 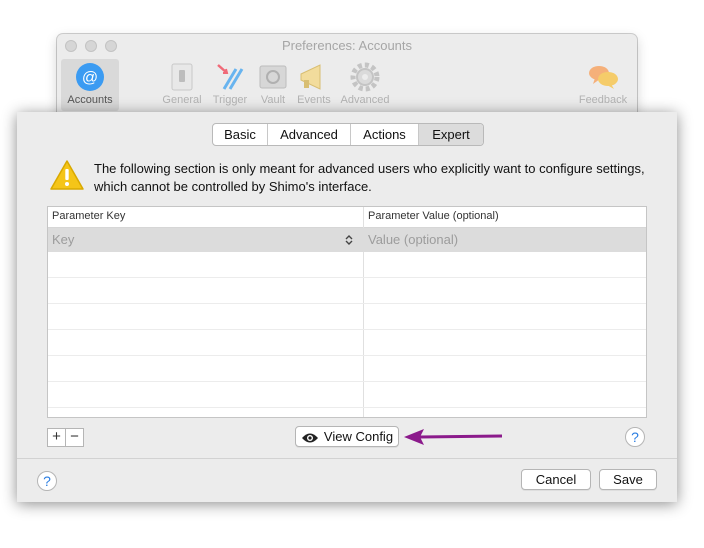 What do you see at coordinates (88, 216) in the screenshot?
I see `column-header-parameter-key: Parameter Key` at bounding box center [88, 216].